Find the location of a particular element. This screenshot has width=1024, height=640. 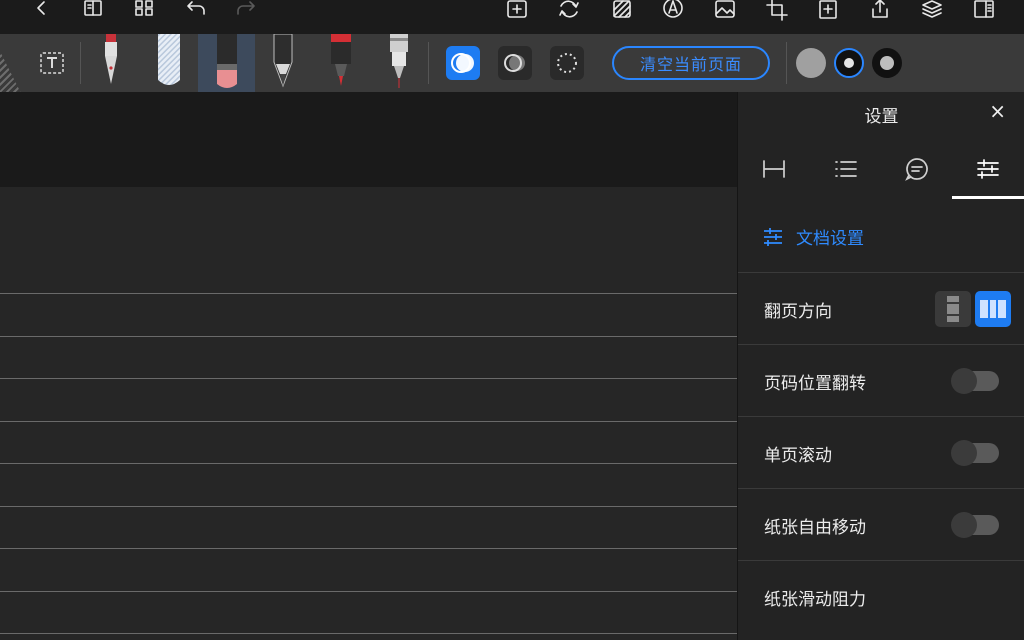

new-doc-icon is located at coordinates (828, 11).